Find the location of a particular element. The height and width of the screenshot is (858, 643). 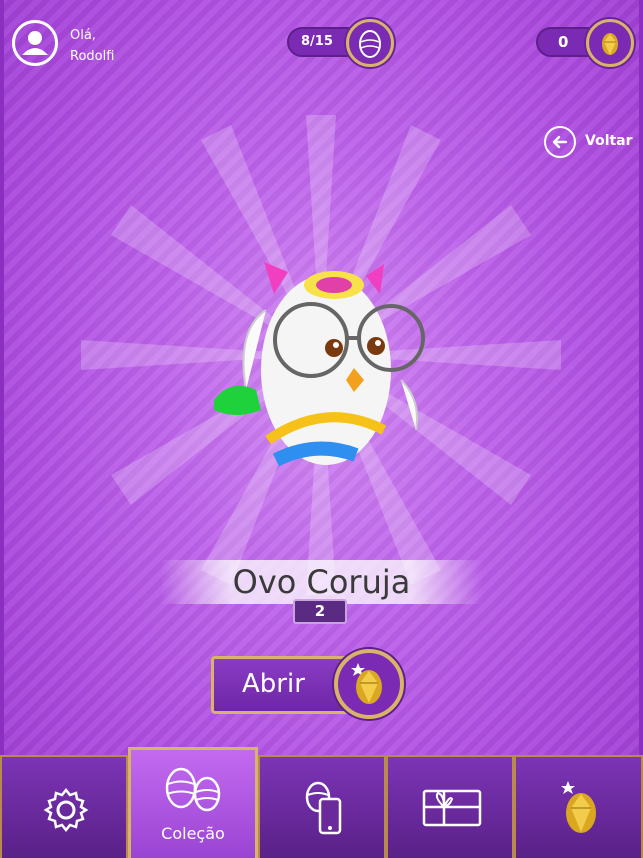

nav-item-golden-egg is located at coordinates (578, 806).